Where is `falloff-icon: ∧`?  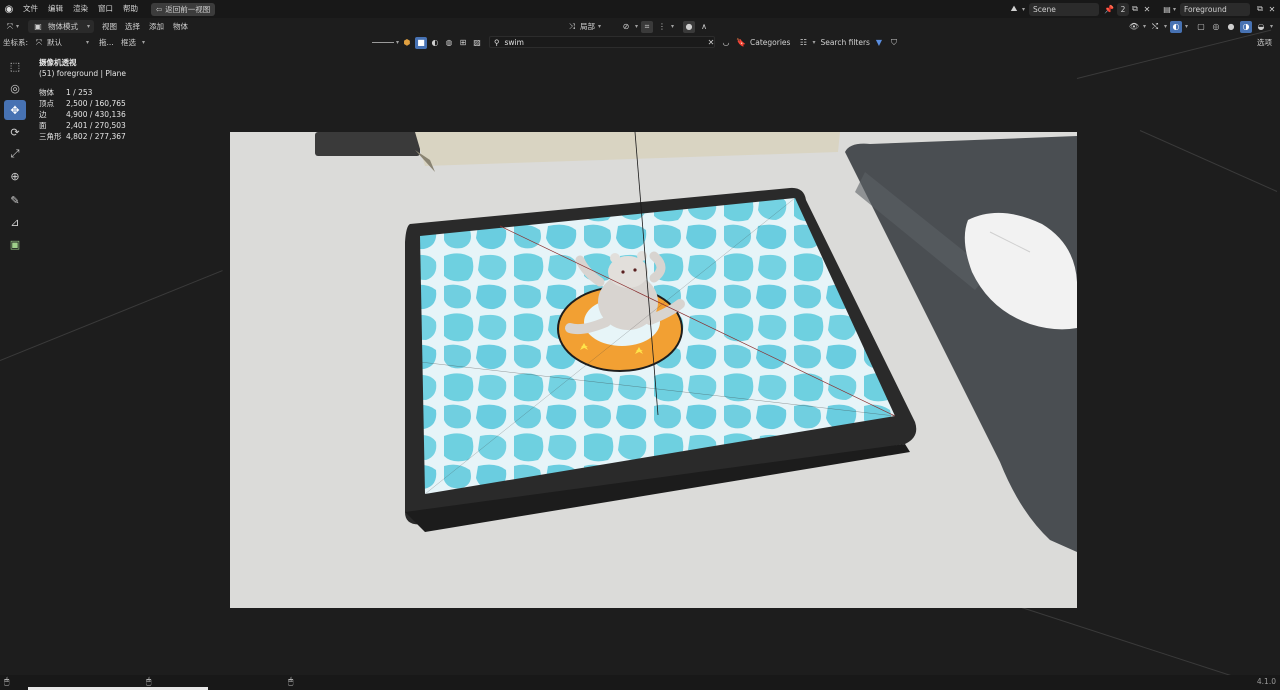
falloff-icon: ∧ is located at coordinates (704, 27).